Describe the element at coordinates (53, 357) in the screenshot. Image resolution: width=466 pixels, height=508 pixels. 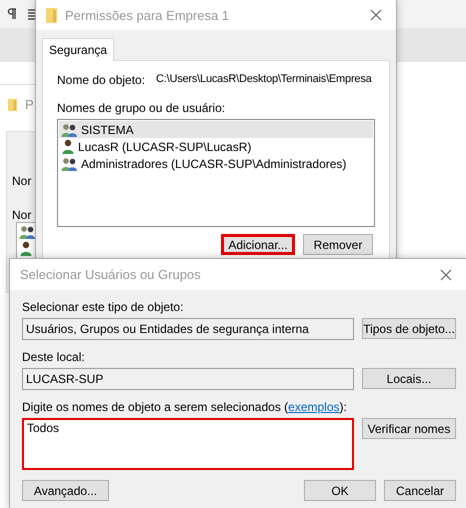
I see `field-label: Deste local:` at that location.